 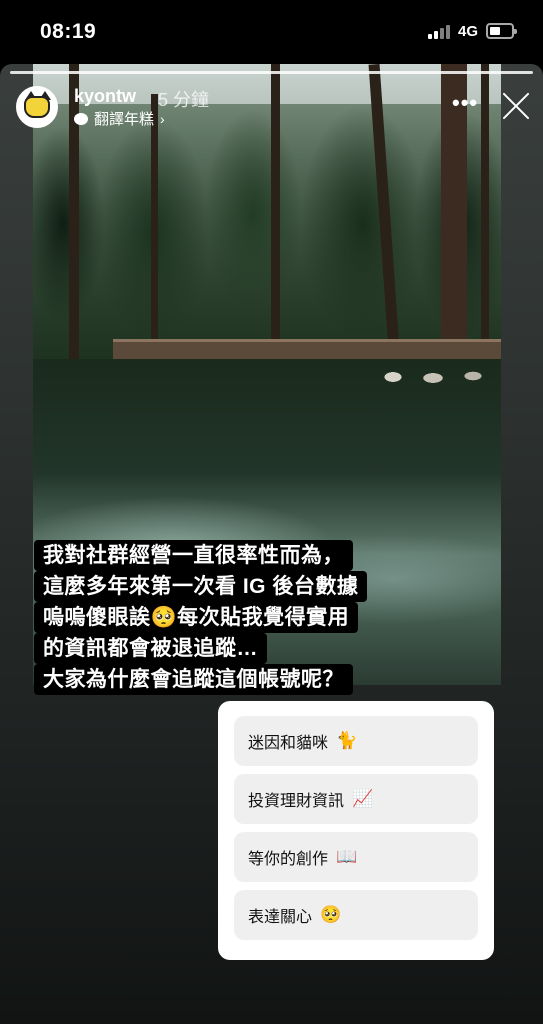 What do you see at coordinates (37, 107) in the screenshot?
I see `avatar` at bounding box center [37, 107].